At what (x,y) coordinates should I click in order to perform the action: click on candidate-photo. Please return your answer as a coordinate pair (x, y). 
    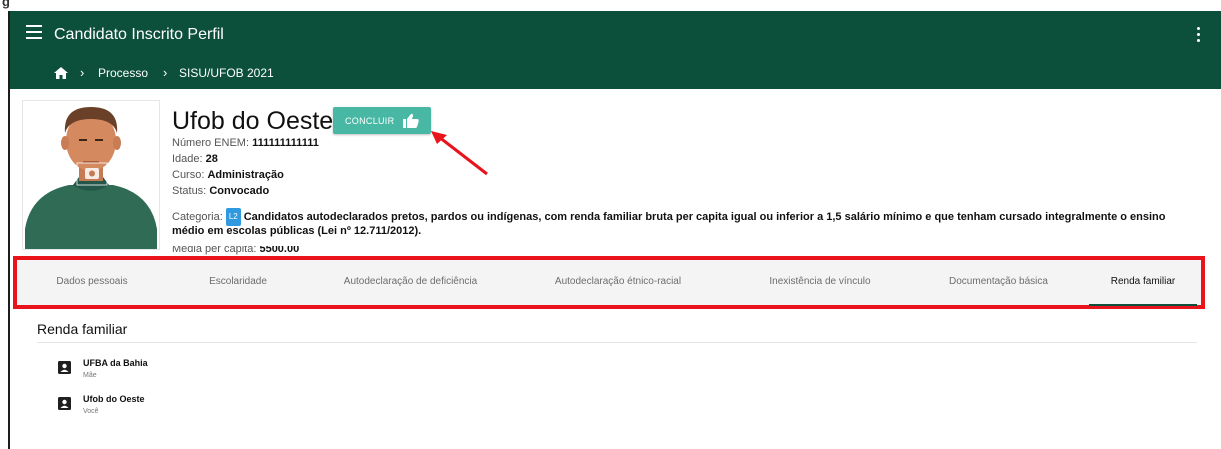
    Looking at the image, I should click on (91, 175).